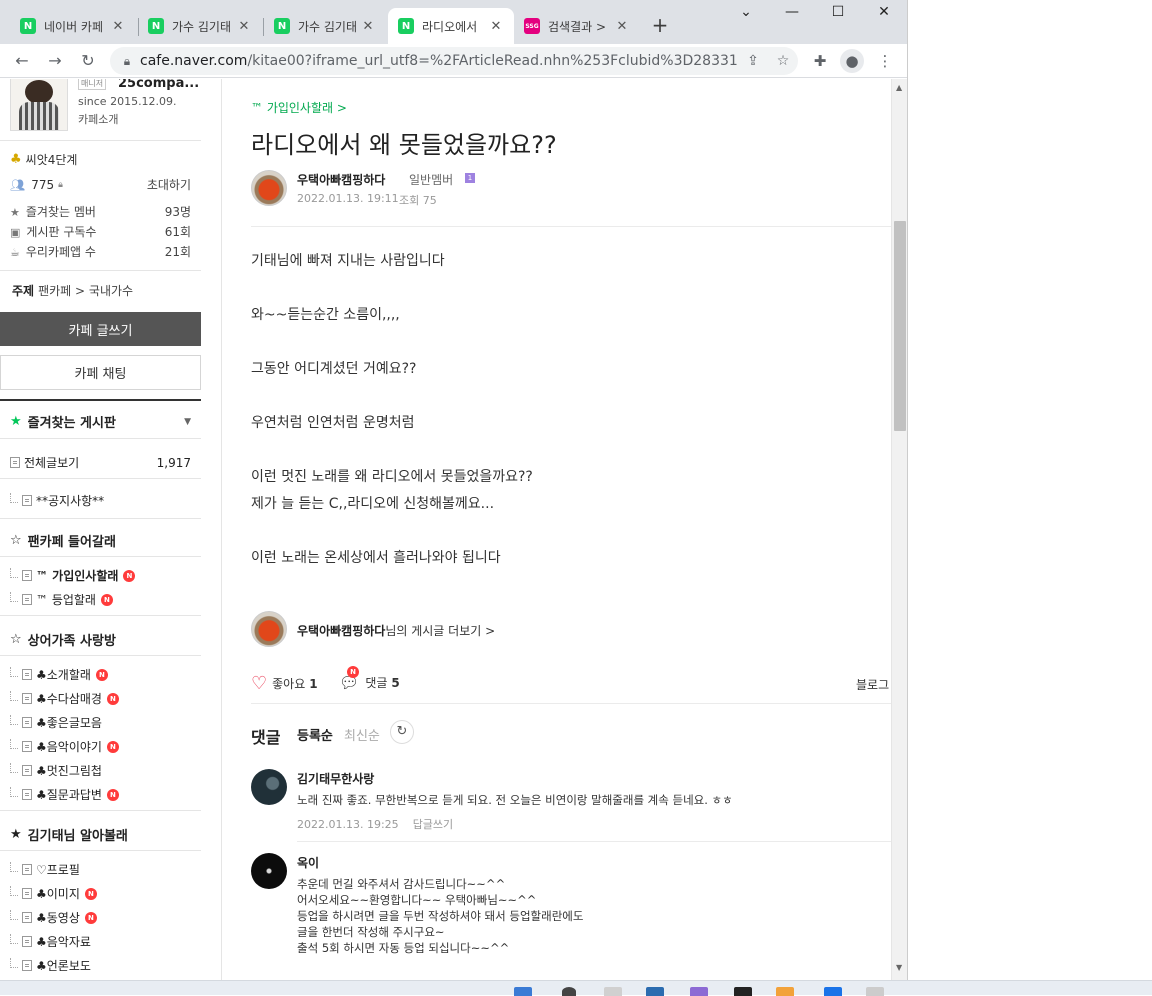 The width and height of the screenshot is (1152, 996). I want to click on members-icon: 👥︎, so click(18, 184).